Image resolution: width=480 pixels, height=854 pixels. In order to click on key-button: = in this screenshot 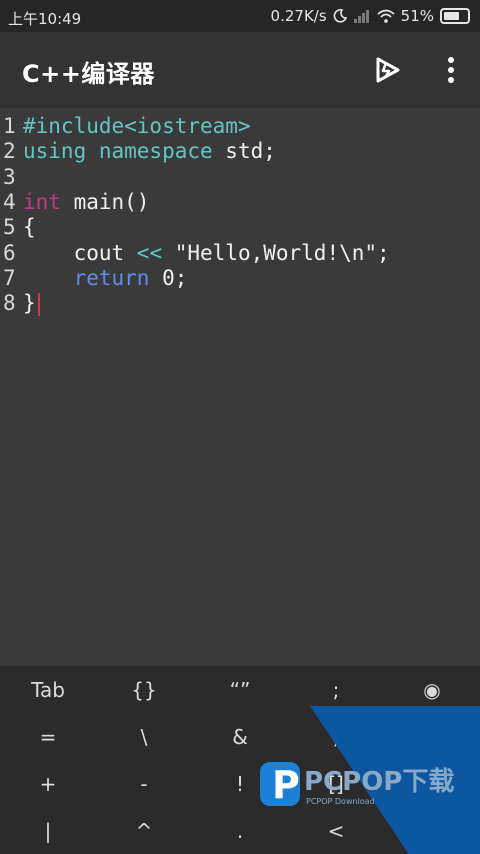, I will do `click(48, 736)`.